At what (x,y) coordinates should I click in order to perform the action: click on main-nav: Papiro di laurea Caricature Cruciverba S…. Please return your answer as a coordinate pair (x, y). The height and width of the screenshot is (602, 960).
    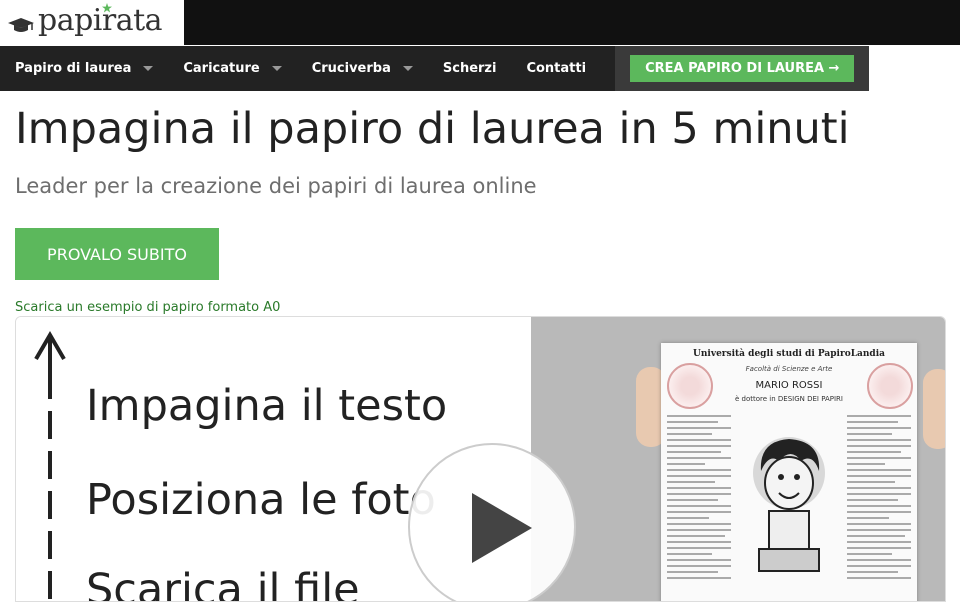
    Looking at the image, I should click on (435, 68).